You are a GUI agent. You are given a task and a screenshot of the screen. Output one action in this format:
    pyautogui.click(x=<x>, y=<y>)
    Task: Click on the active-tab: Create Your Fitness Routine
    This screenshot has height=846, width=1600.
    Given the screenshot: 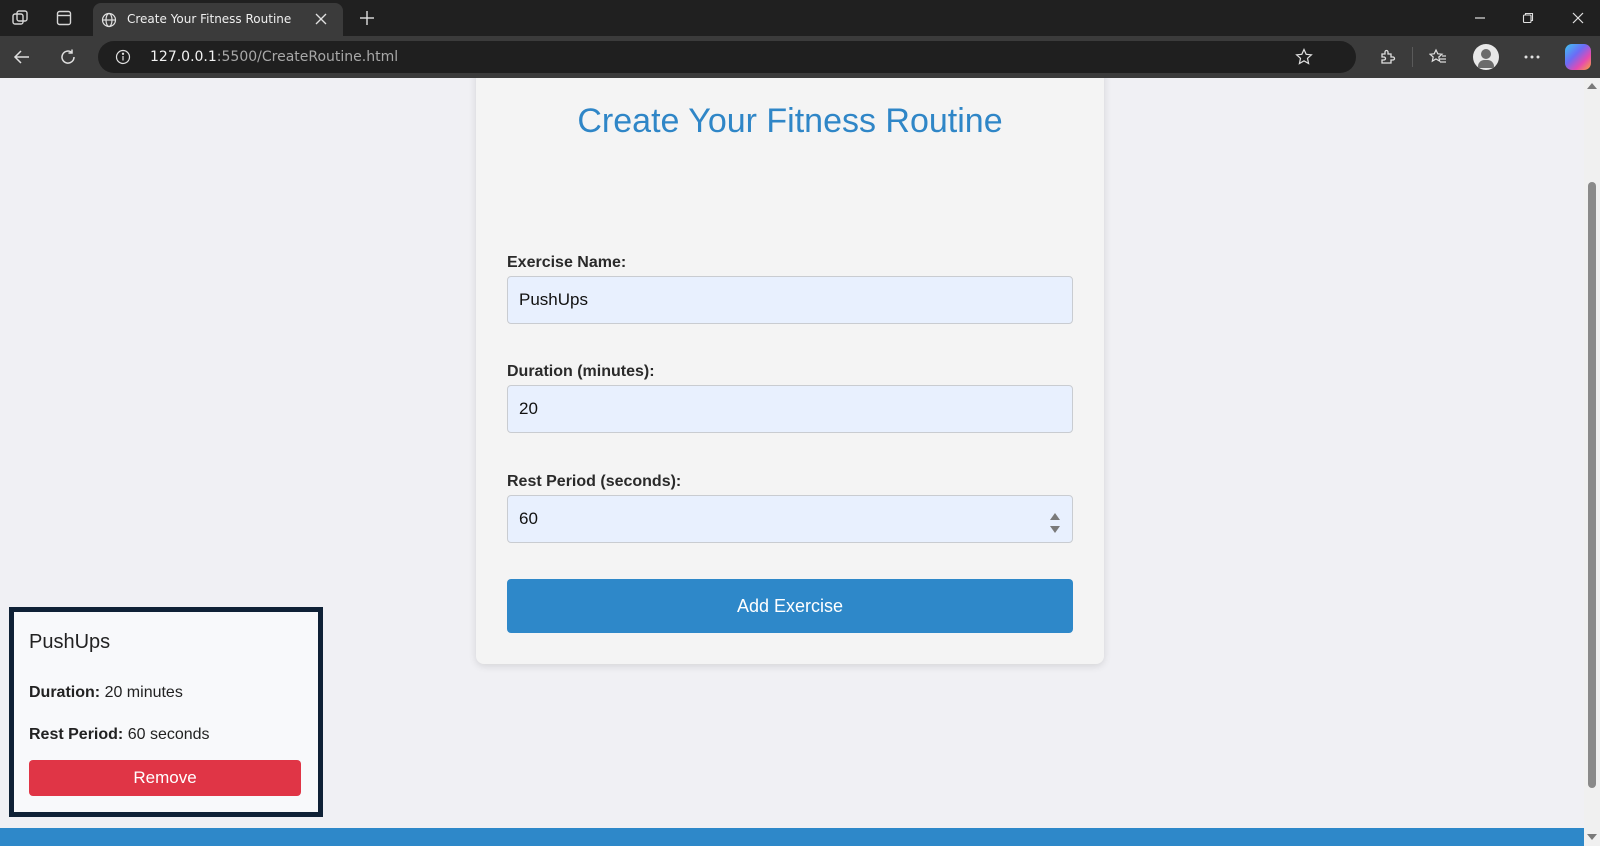 What is the action you would take?
    pyautogui.click(x=218, y=19)
    